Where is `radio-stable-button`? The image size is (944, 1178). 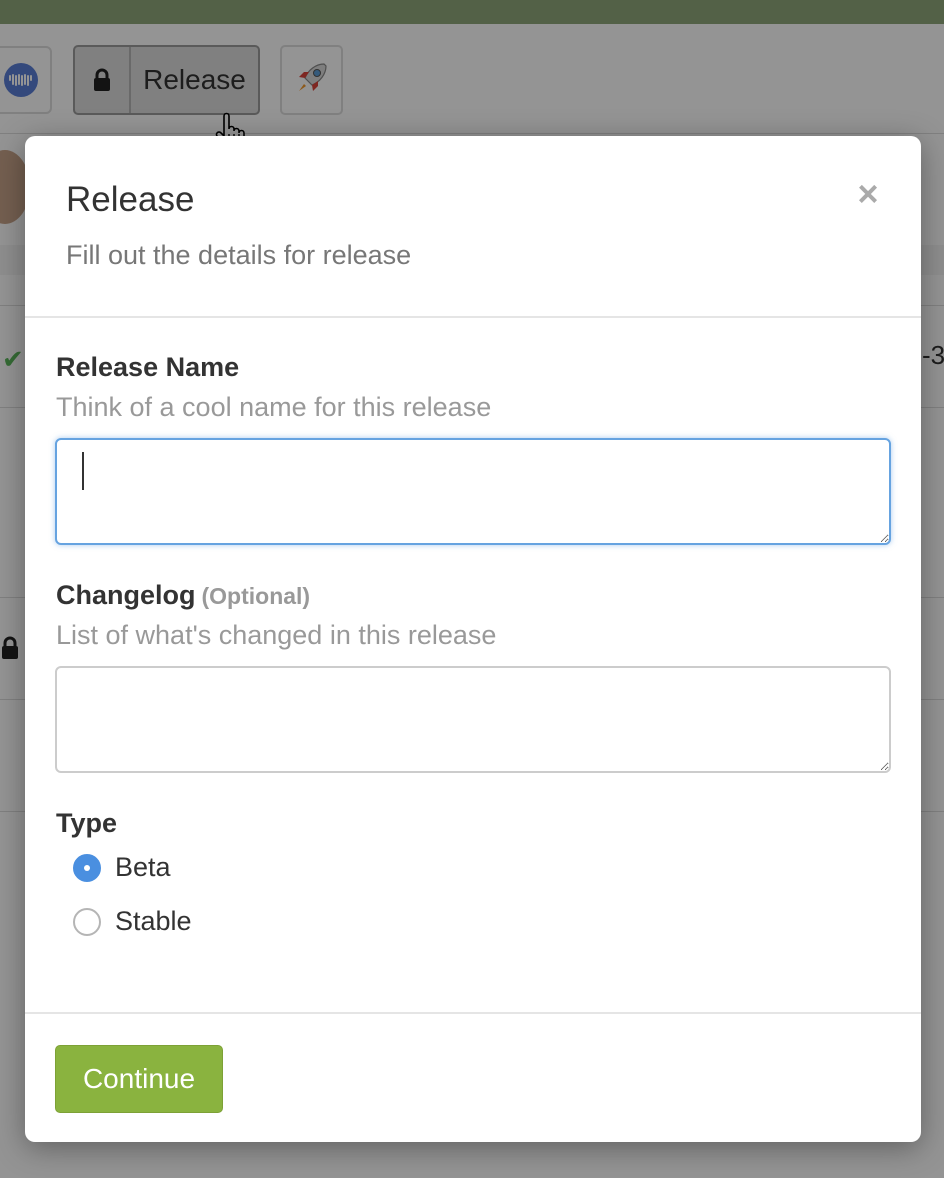 radio-stable-button is located at coordinates (87, 921).